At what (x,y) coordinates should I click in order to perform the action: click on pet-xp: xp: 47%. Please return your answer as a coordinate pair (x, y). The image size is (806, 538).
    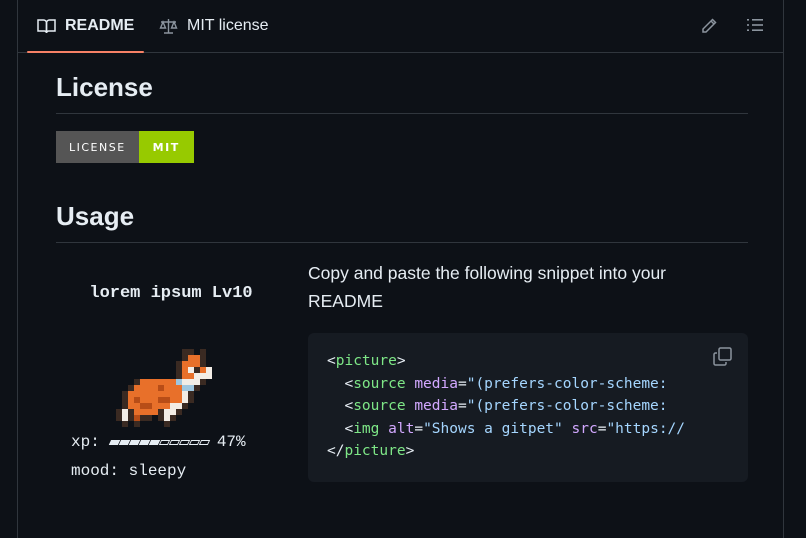
    Looking at the image, I should click on (158, 442).